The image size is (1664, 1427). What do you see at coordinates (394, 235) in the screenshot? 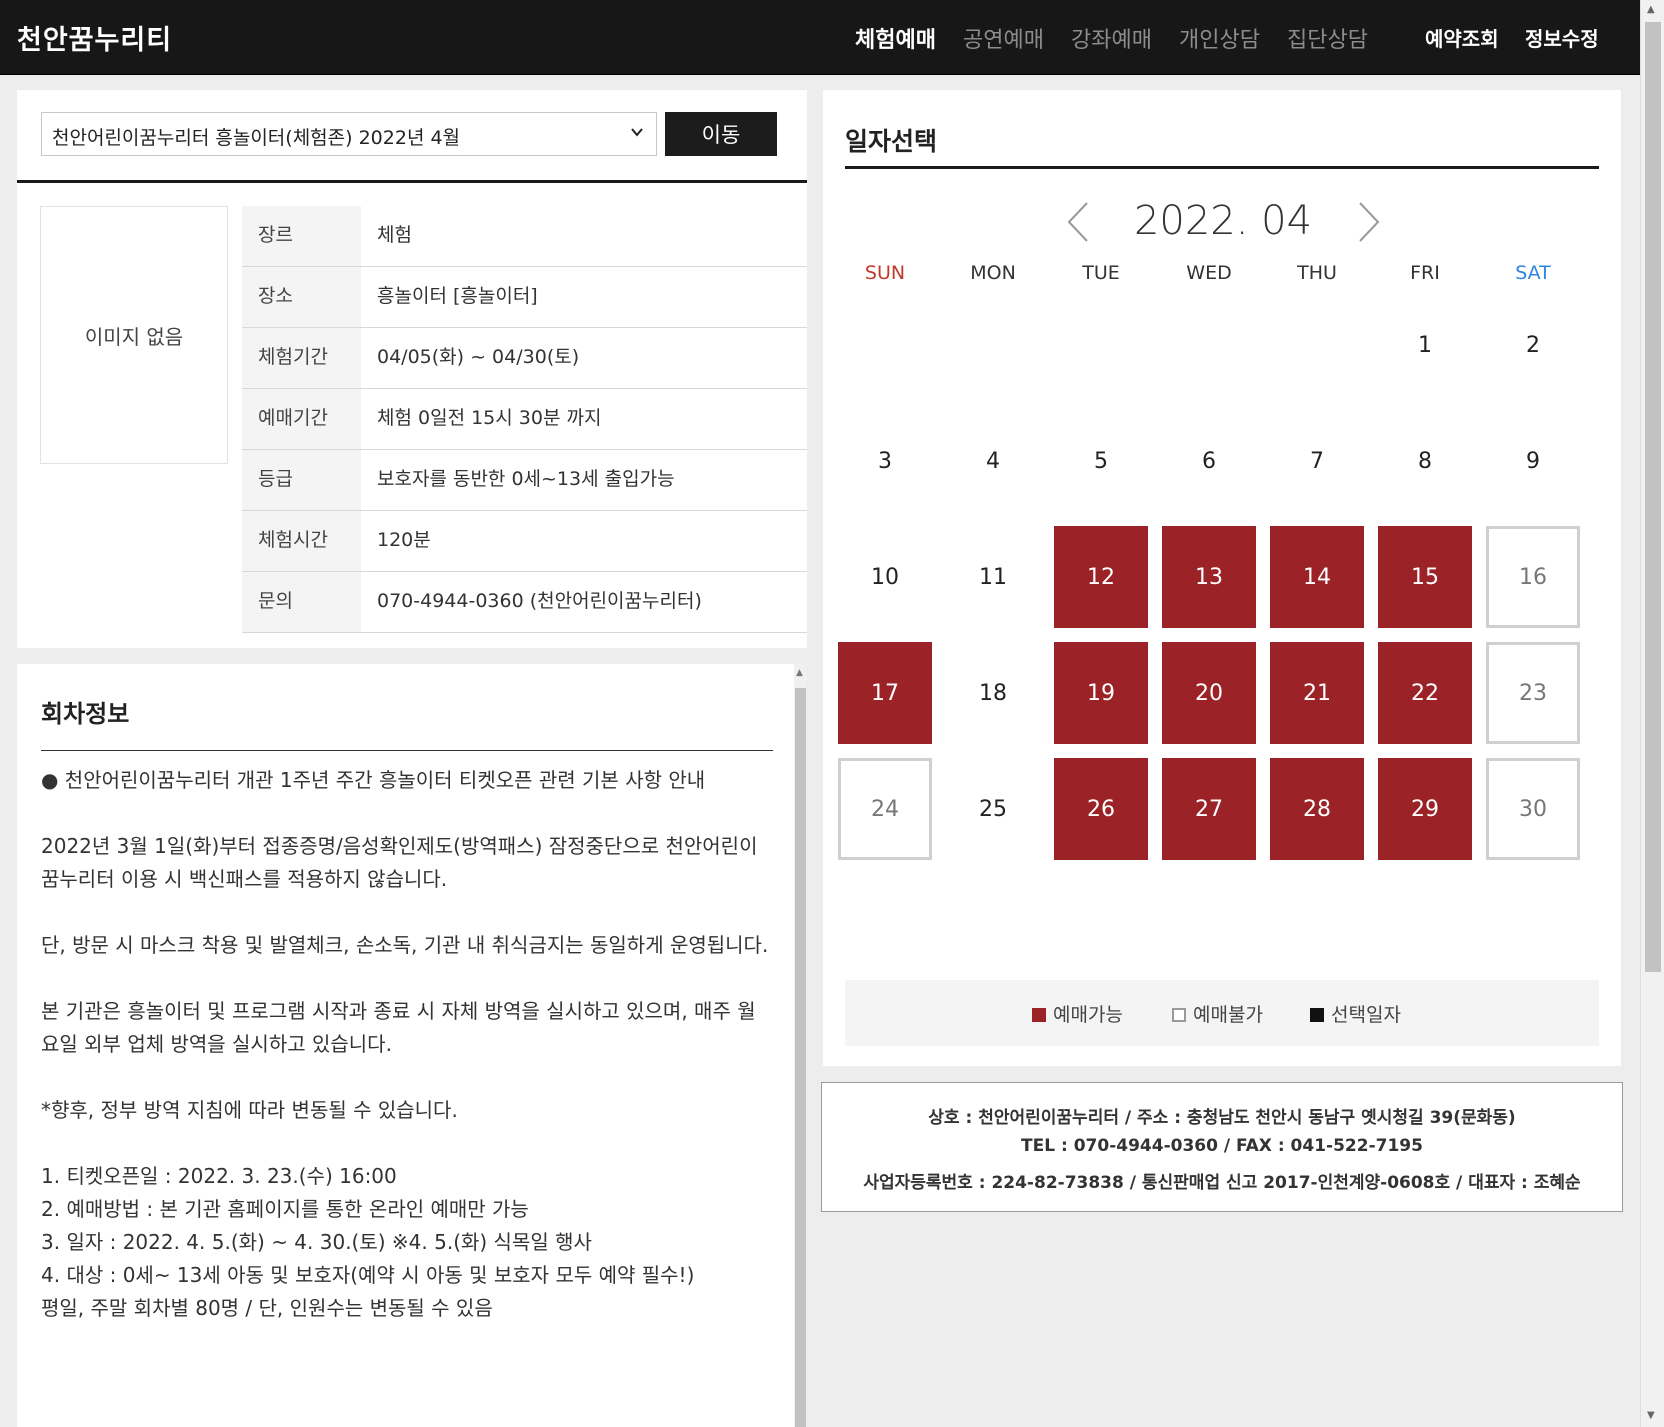
I see `info-value: 체험` at bounding box center [394, 235].